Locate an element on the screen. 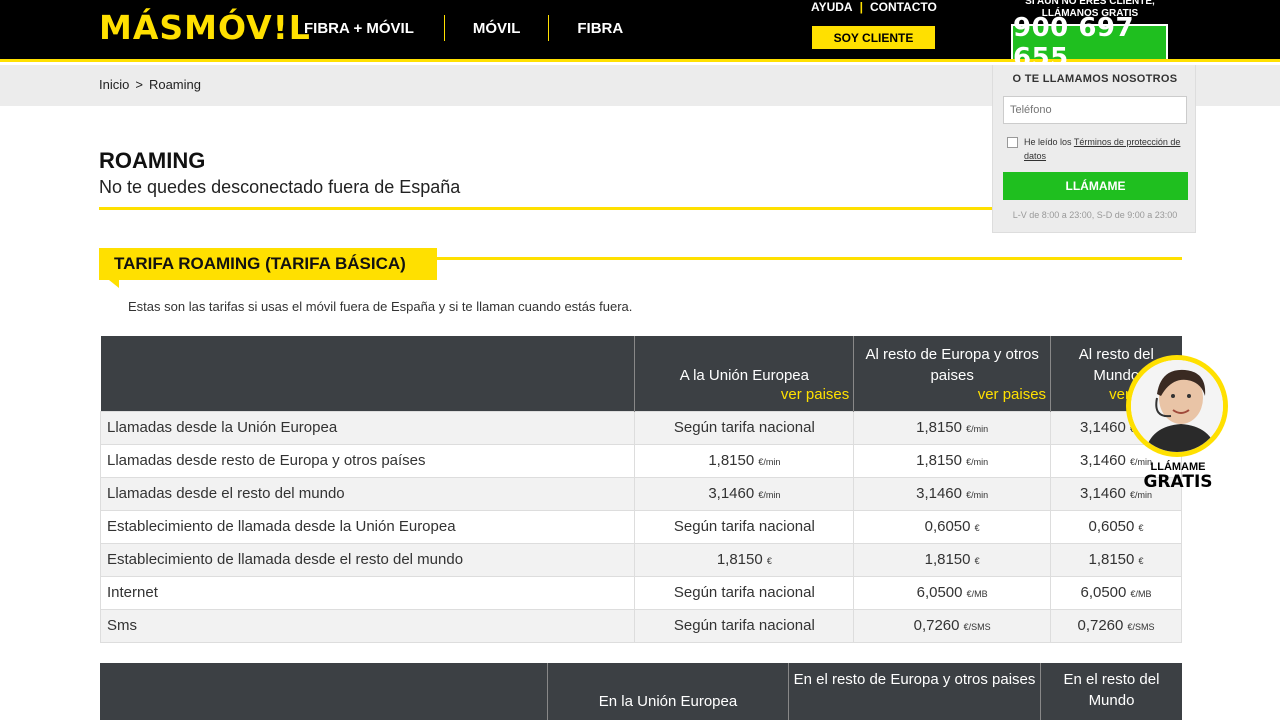 The image size is (1280, 720). section-tab: TARIFA ROAMING (TARIFA BÁSICA) is located at coordinates (268, 264).